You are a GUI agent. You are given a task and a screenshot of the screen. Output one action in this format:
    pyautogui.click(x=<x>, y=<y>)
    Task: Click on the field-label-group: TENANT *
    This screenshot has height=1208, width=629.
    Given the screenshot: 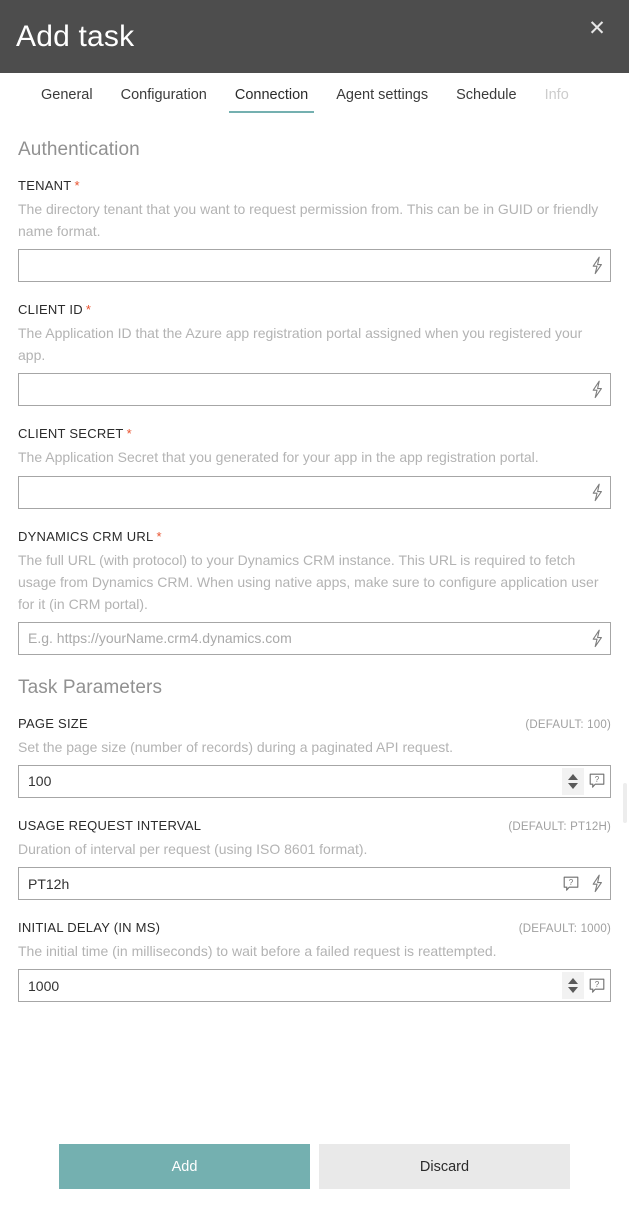 What is the action you would take?
    pyautogui.click(x=49, y=186)
    